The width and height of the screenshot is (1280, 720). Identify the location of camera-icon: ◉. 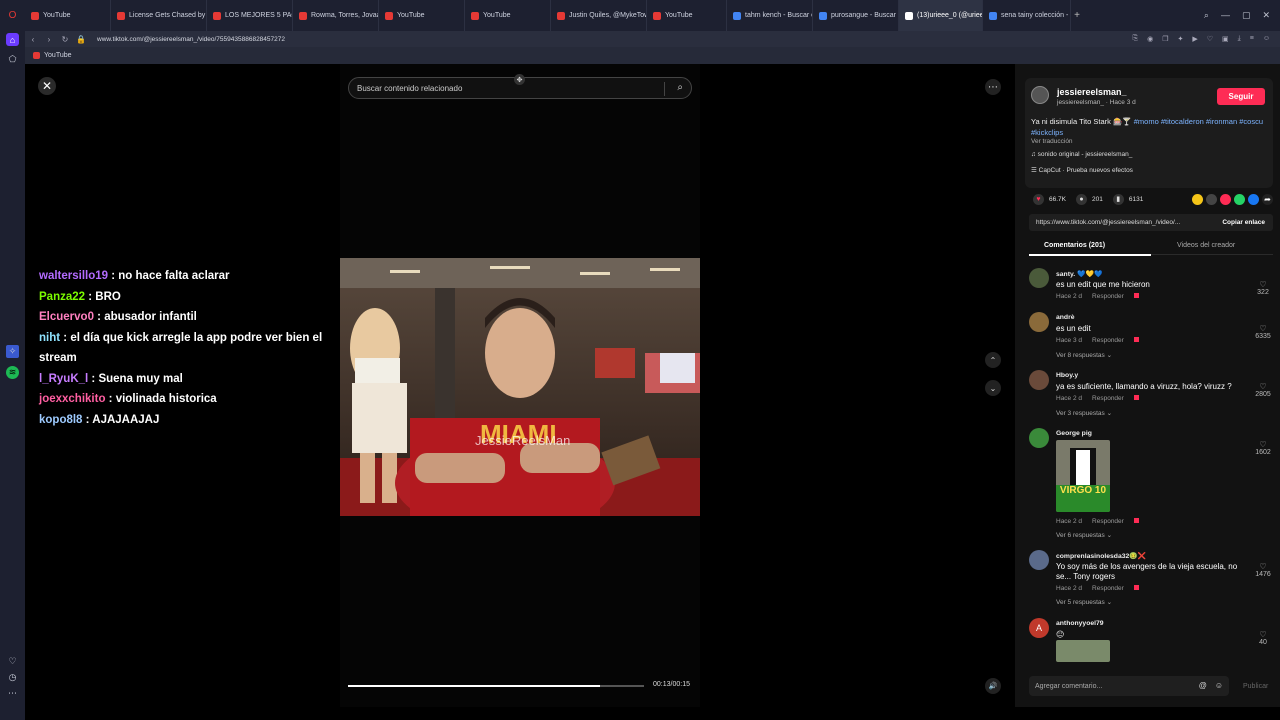
(1150, 39).